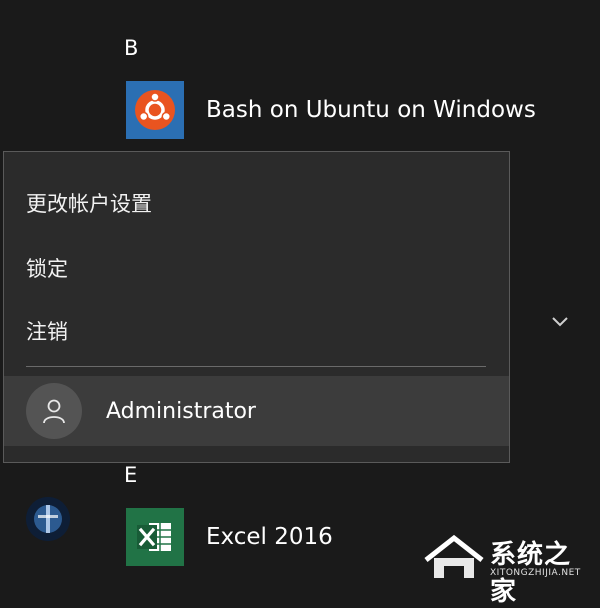 The width and height of the screenshot is (600, 608). I want to click on section-letter-b: B, so click(131, 48).